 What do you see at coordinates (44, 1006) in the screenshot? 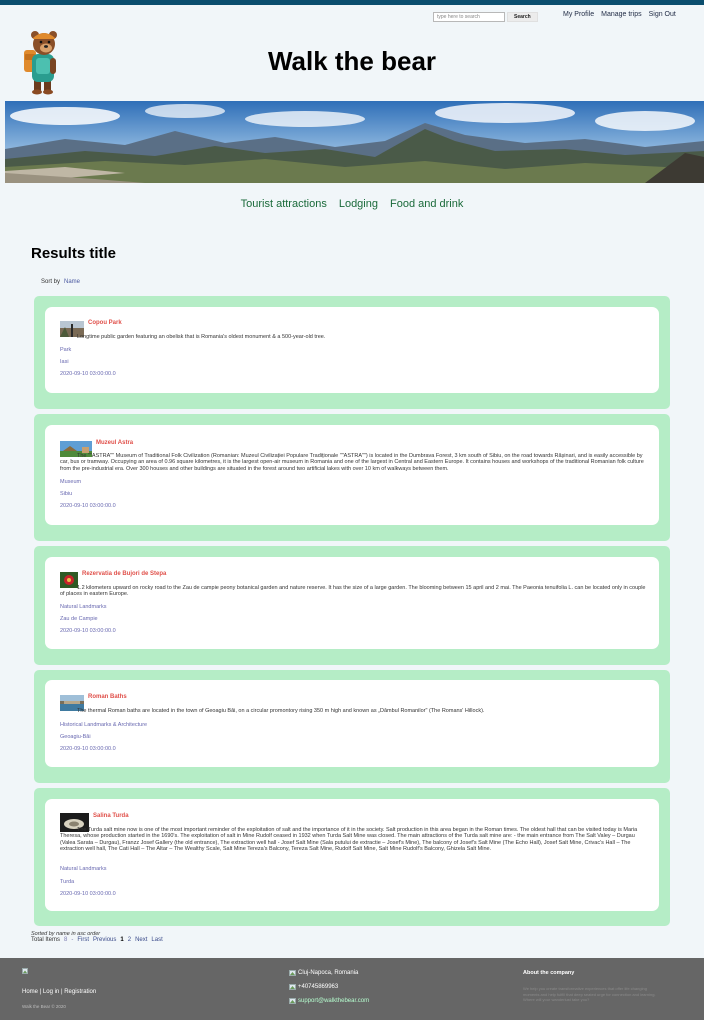
I see `footer-copyright: Walk the Bear © 2020` at bounding box center [44, 1006].